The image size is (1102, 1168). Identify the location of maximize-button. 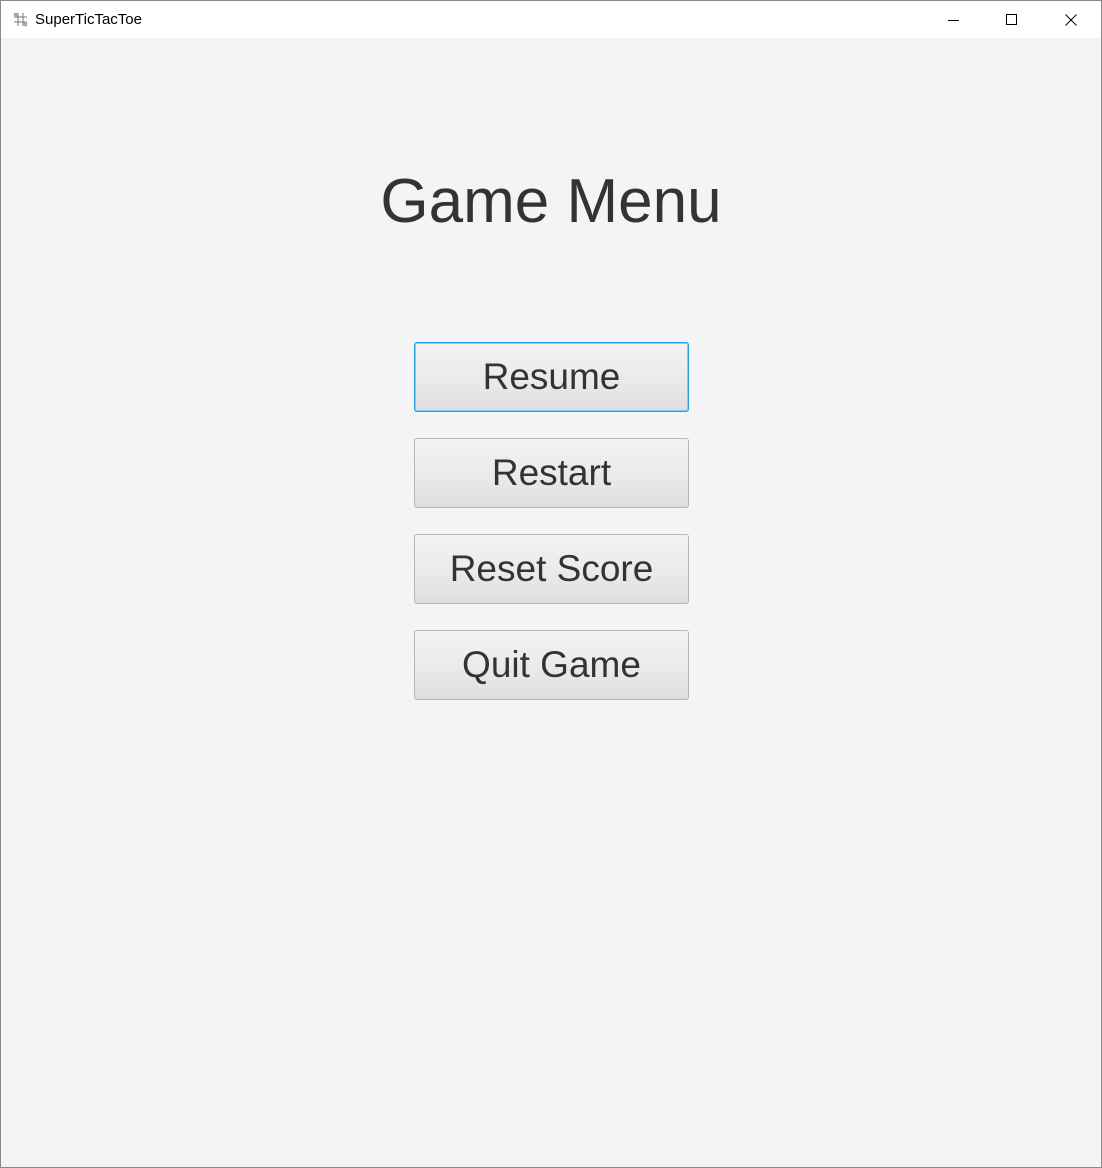
(1012, 19).